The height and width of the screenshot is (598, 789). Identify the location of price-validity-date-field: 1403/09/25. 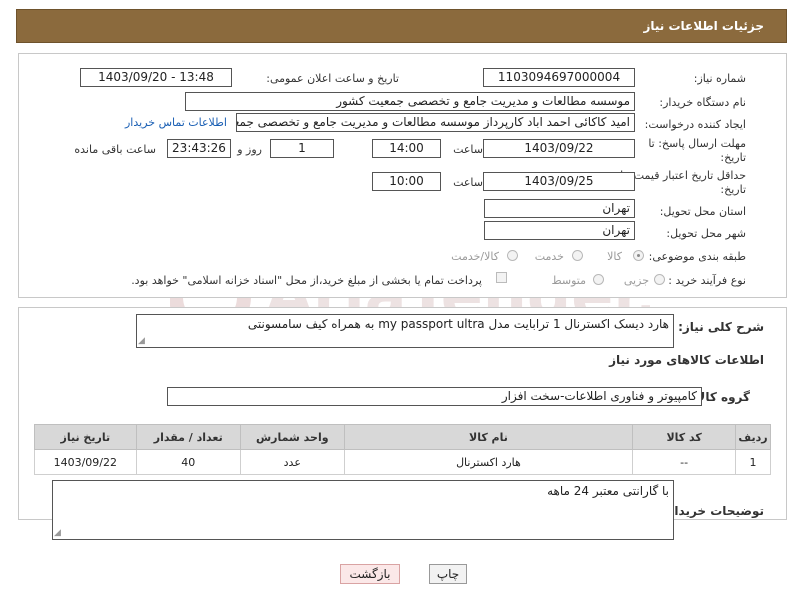
(559, 181).